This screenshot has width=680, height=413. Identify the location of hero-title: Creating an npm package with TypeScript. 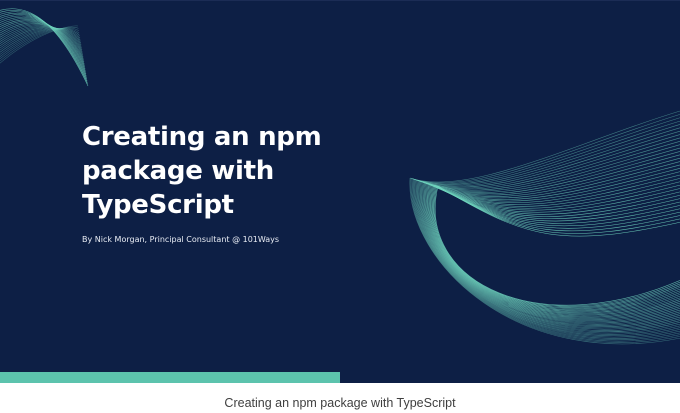
(202, 171).